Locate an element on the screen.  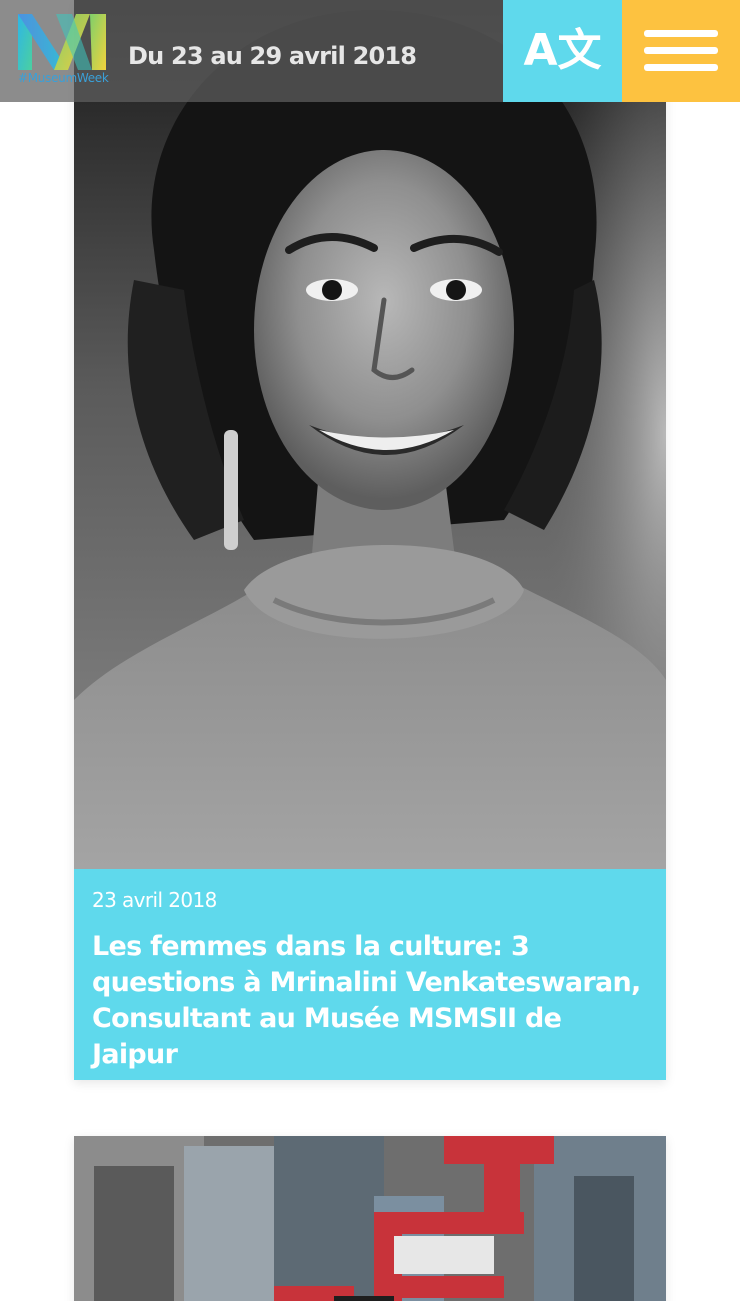
translate-button: A文 is located at coordinates (562, 51).